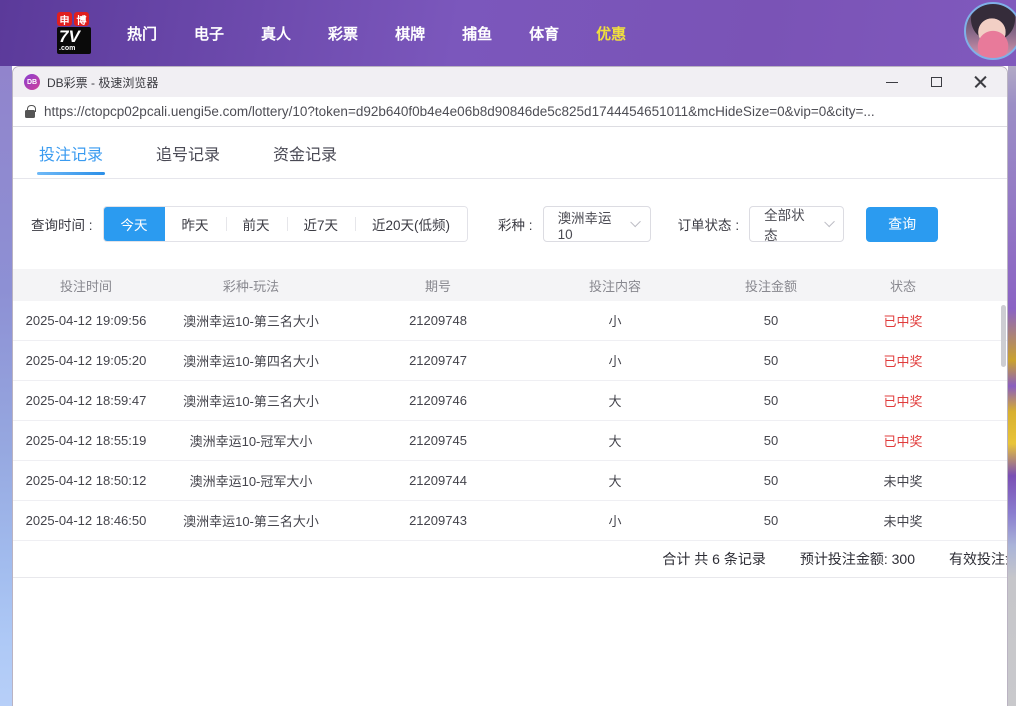  Describe the element at coordinates (86, 360) in the screenshot. I see `cell-time: 2025-04-12 19:05:20` at that location.